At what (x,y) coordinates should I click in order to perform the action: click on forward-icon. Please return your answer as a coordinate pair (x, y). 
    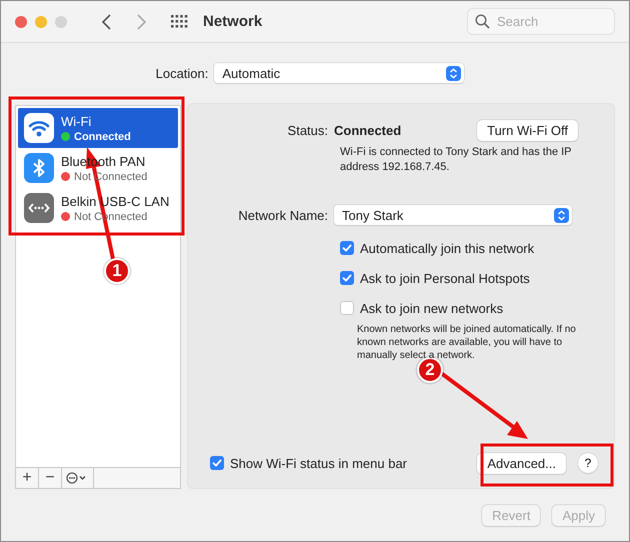
    Looking at the image, I should click on (141, 21).